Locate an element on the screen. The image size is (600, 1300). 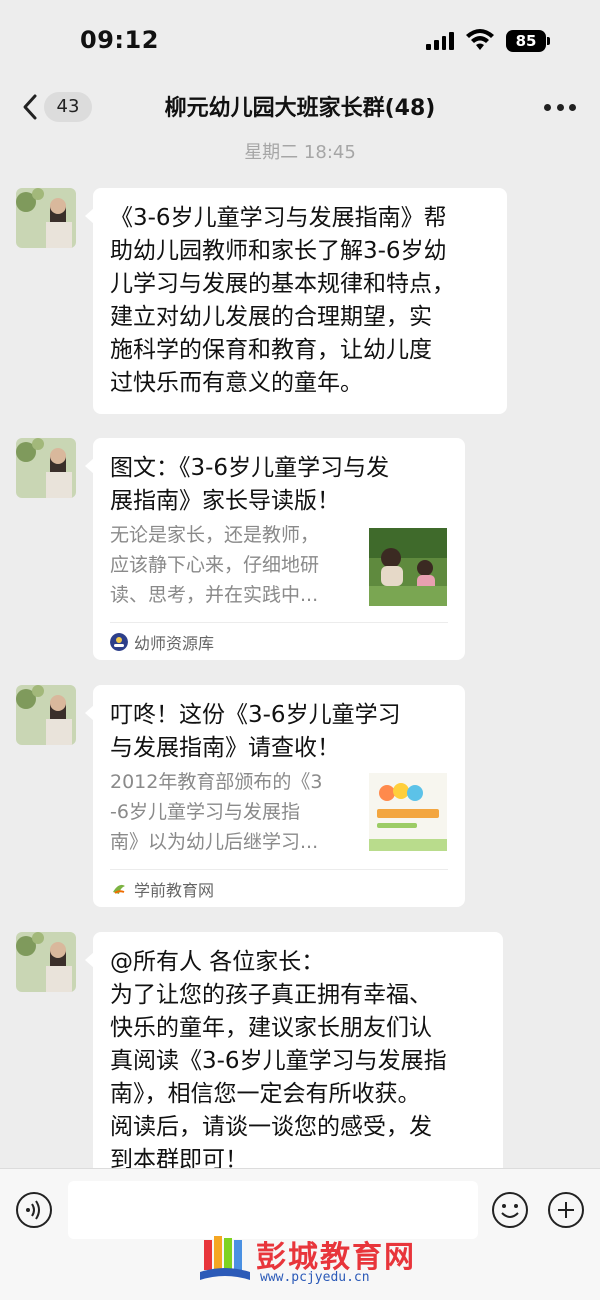
link-card-title: 叮咚！这份《3-6岁儿童学习 与发展指南》请查收！ is located at coordinates (255, 731).